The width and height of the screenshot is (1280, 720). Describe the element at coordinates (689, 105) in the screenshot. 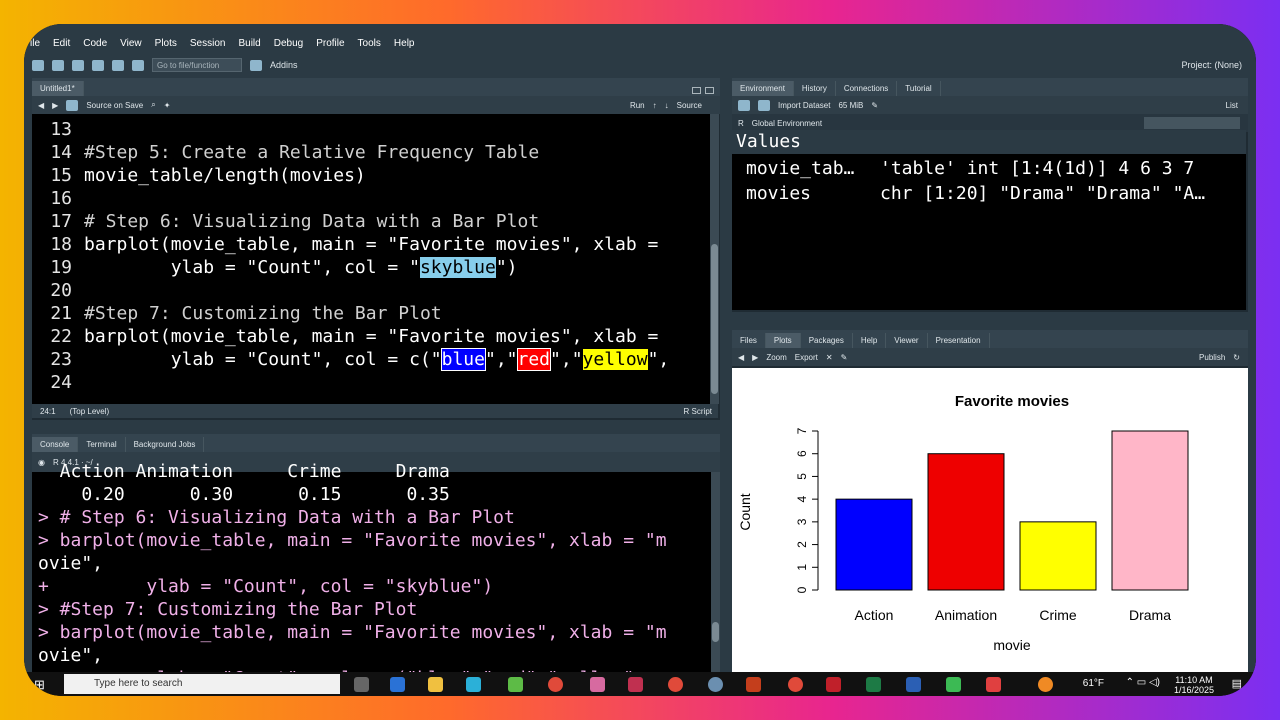

I see `source-button: Source` at that location.